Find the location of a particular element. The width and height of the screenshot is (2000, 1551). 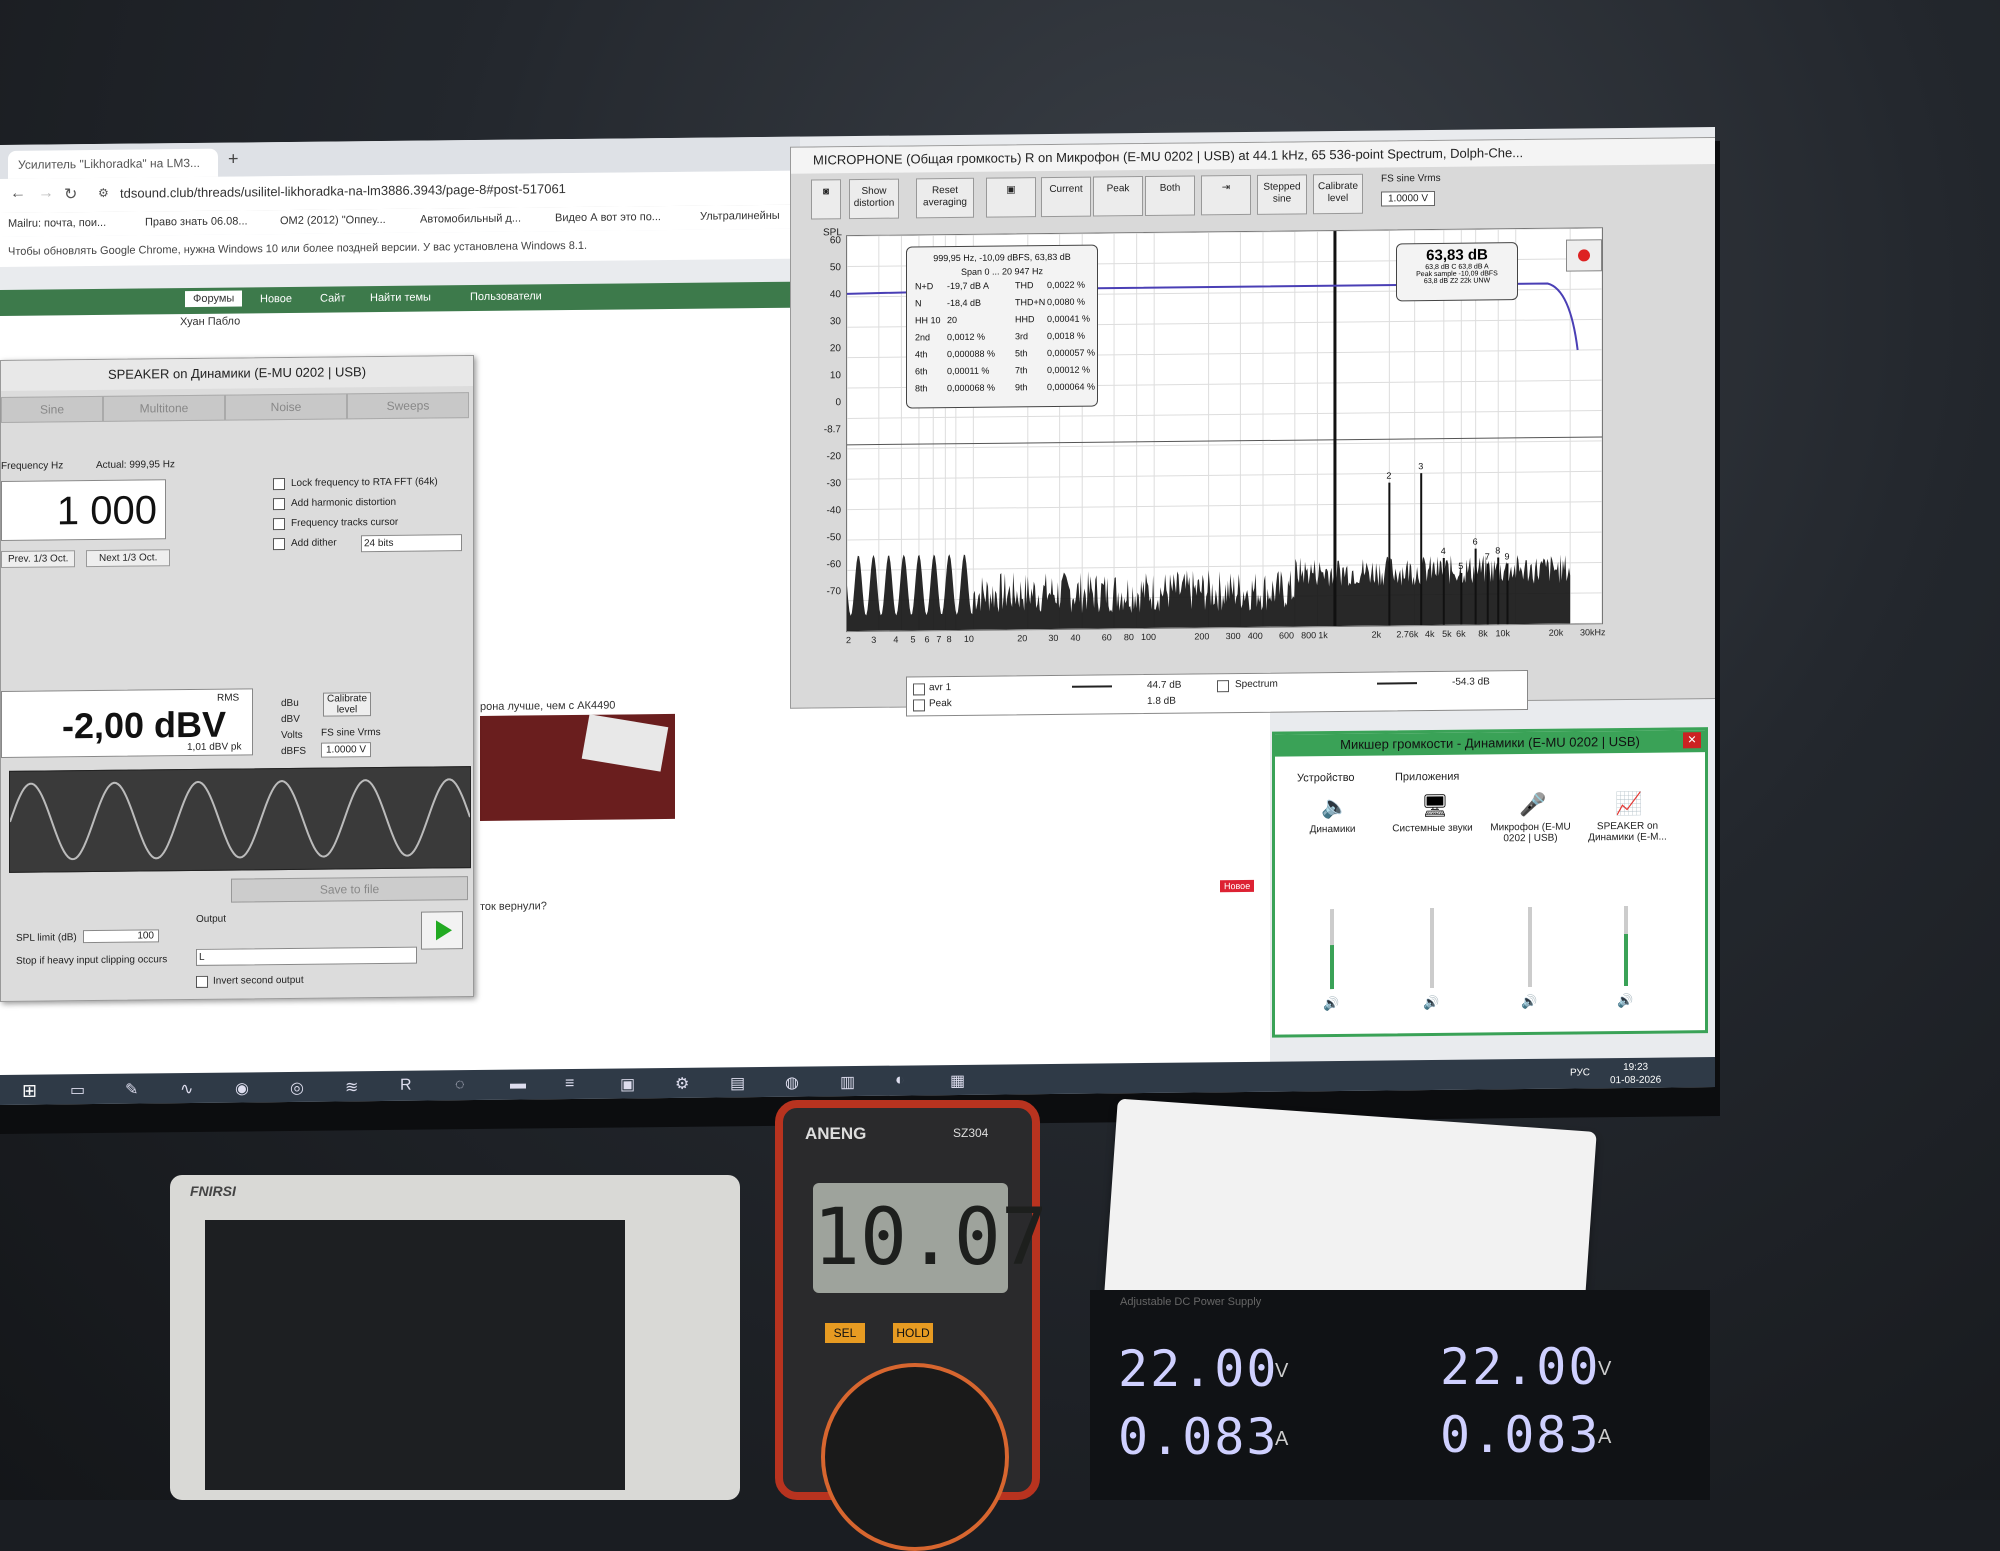

tab-sine: Sine is located at coordinates (52, 409).